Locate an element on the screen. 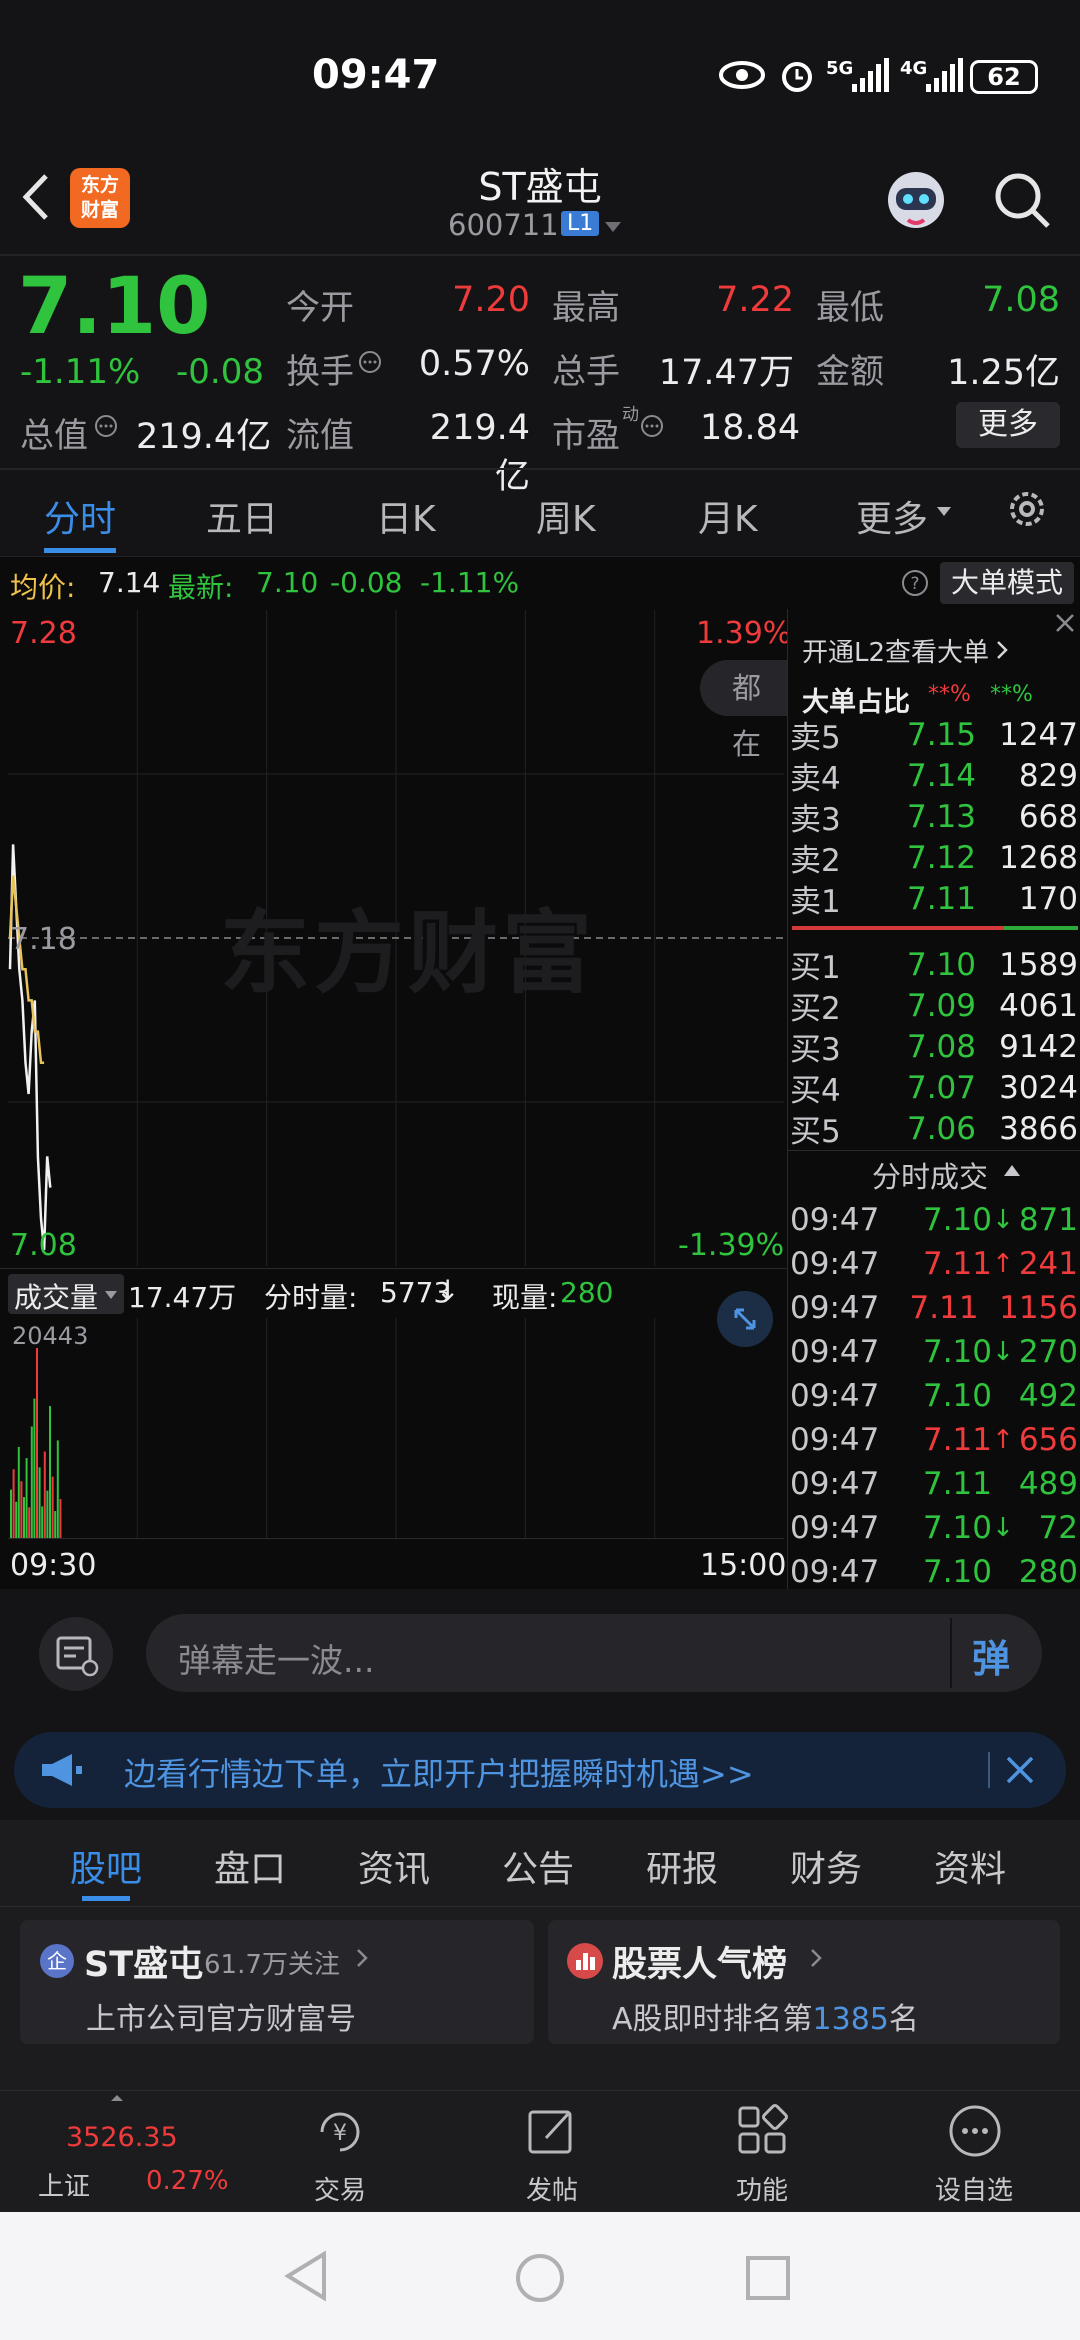  divider is located at coordinates (540, 1906).